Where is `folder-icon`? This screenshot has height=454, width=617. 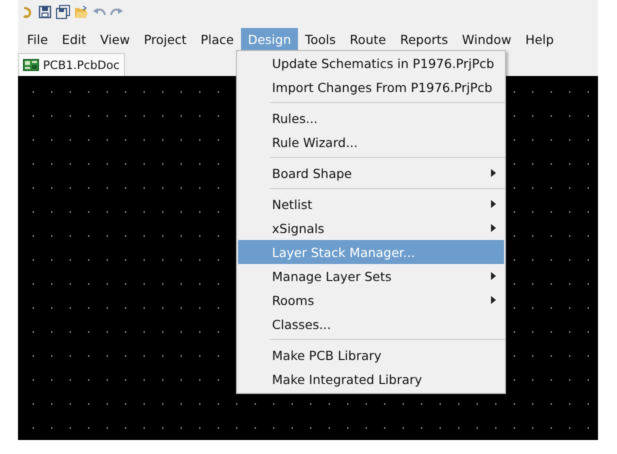
folder-icon is located at coordinates (81, 12).